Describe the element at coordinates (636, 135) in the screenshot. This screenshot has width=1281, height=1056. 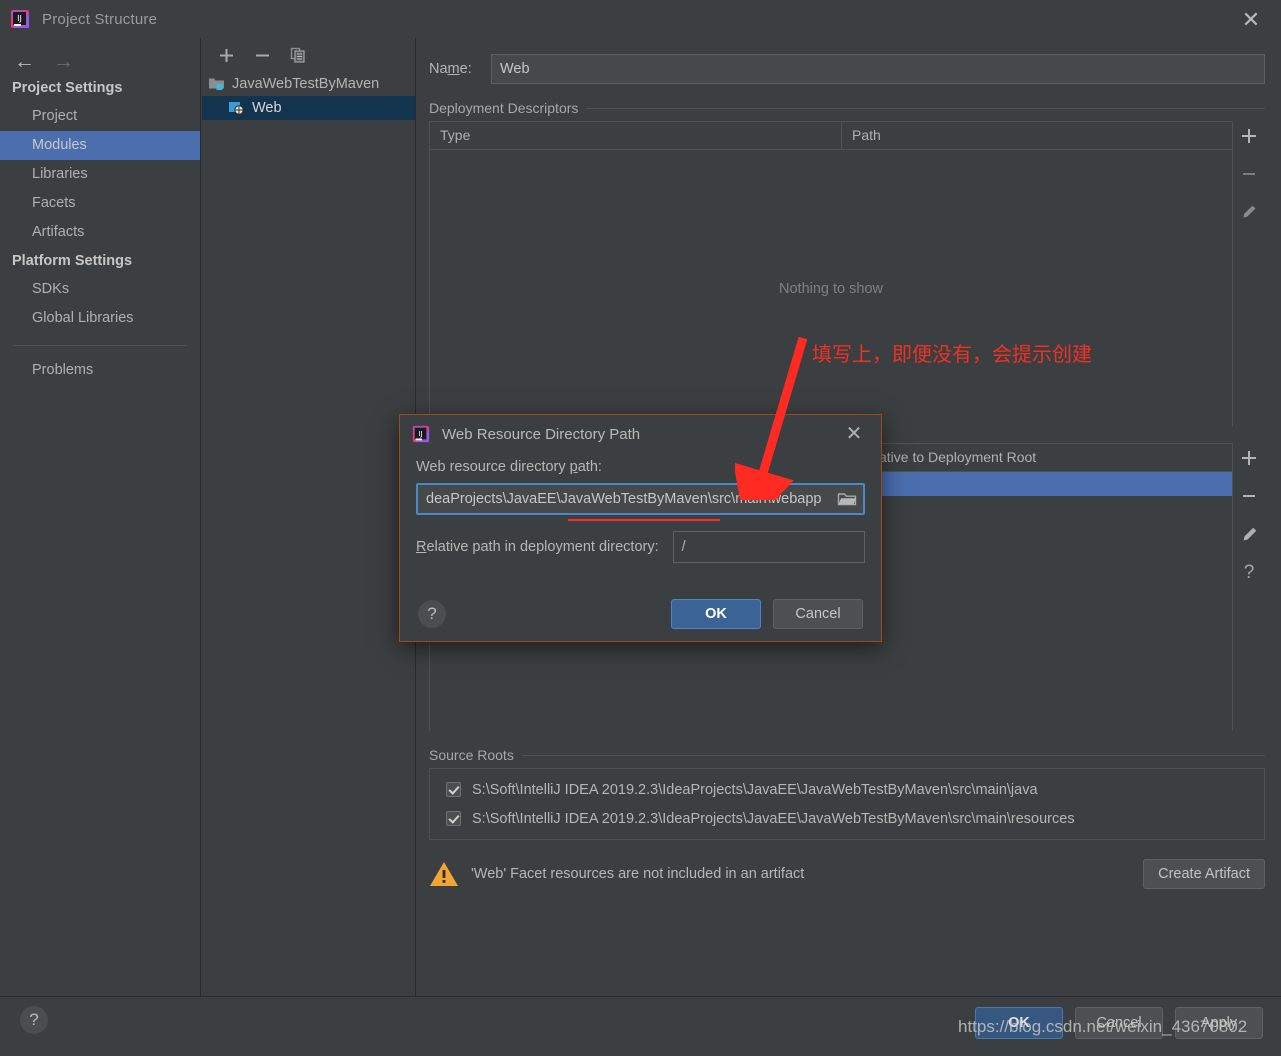
I see `column-header-type: Type` at that location.